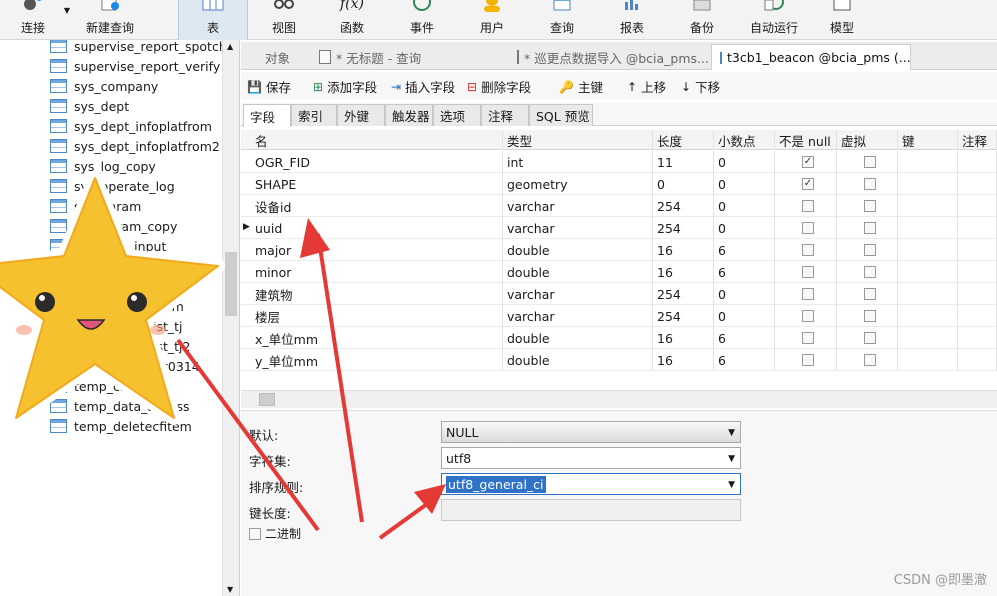  I want to click on sidebar-table-item: sys_log_copy, so click(103, 166).